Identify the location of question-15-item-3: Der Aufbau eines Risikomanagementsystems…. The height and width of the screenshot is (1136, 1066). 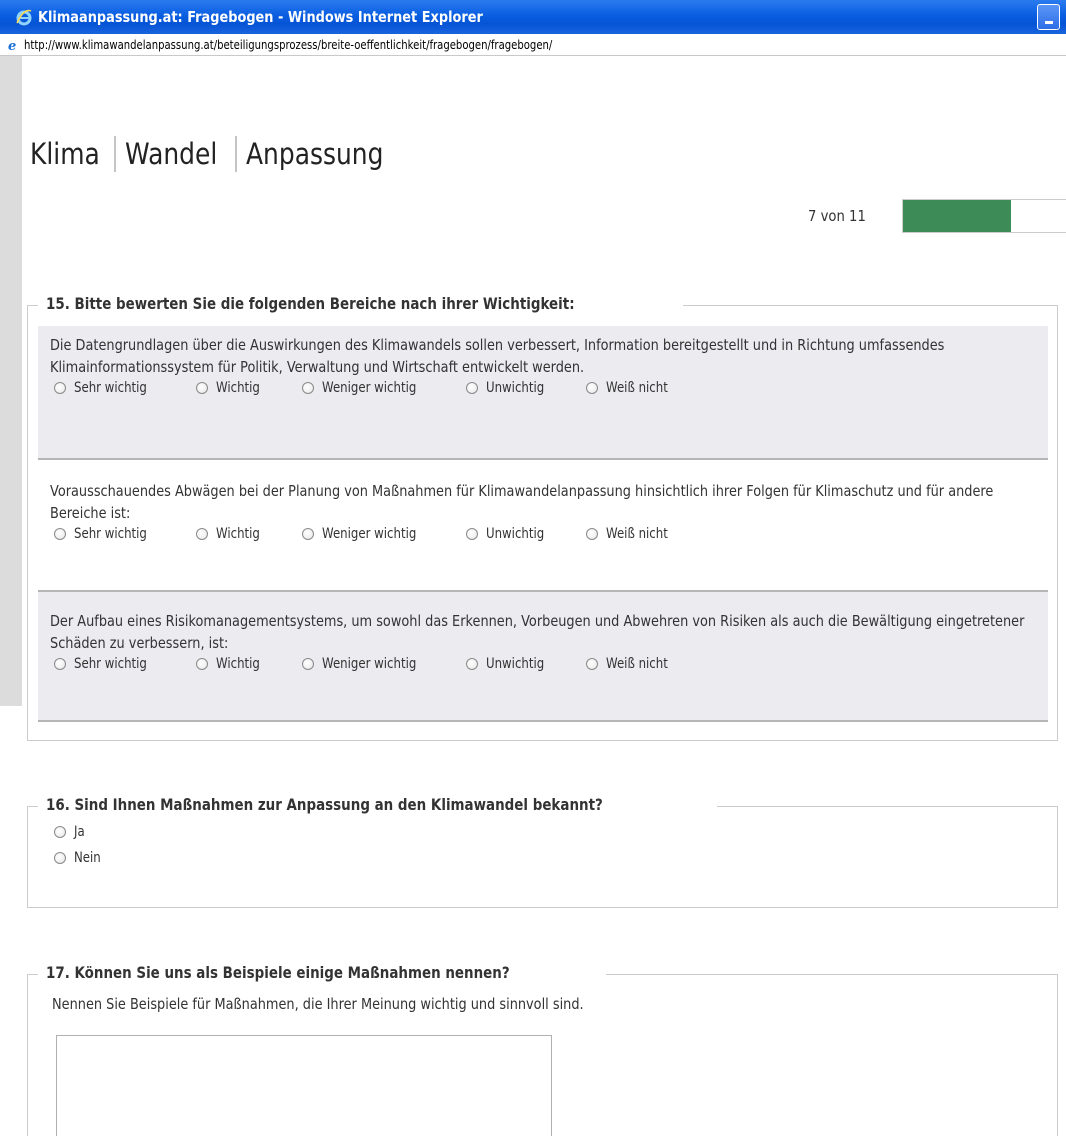
(543, 657).